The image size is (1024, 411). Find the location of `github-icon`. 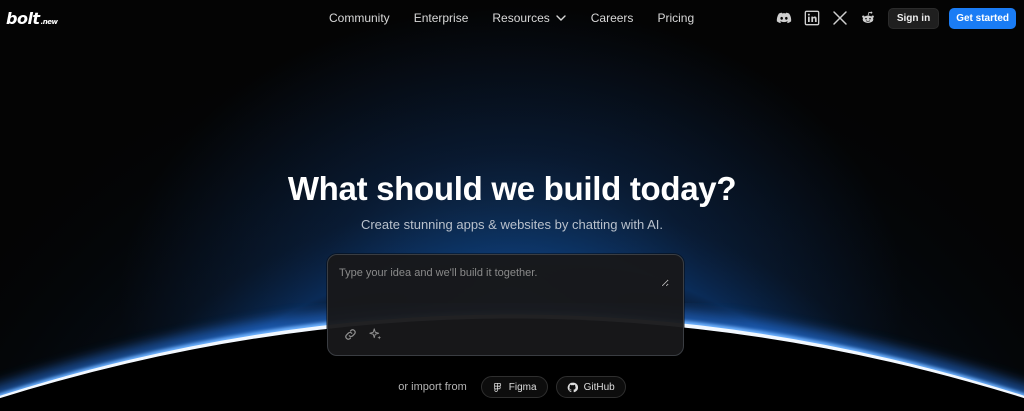

github-icon is located at coordinates (572, 387).